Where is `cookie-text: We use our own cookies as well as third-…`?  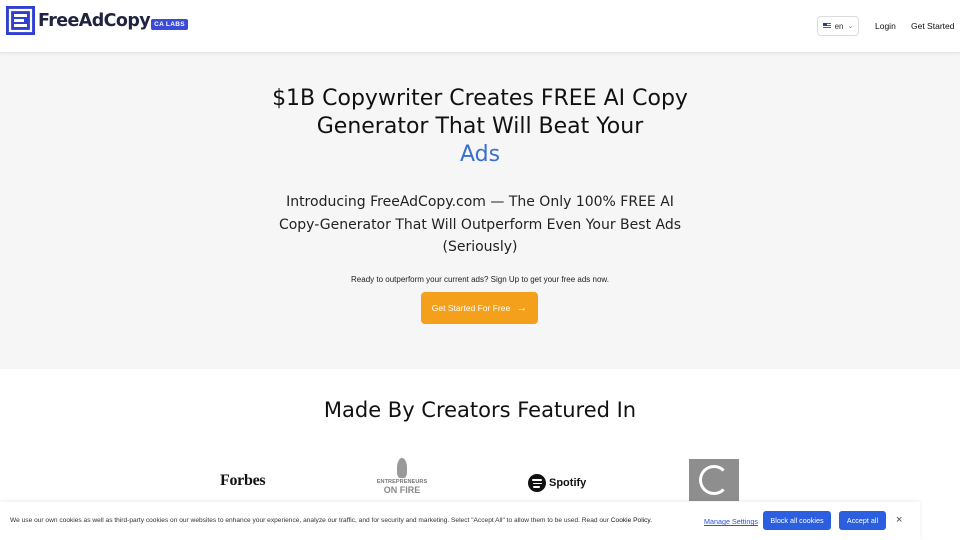 cookie-text: We use our own cookies as well as third-… is located at coordinates (331, 520).